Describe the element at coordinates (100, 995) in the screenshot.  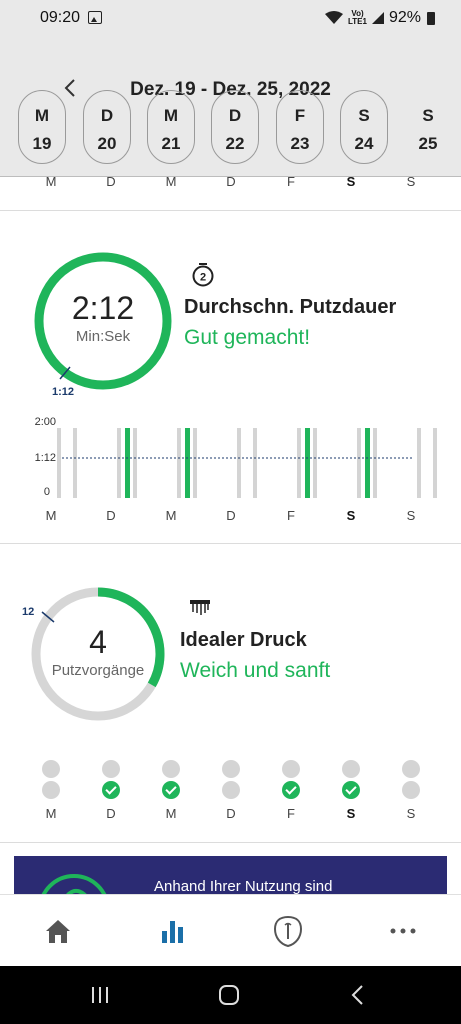
I see `recent-apps-icon` at that location.